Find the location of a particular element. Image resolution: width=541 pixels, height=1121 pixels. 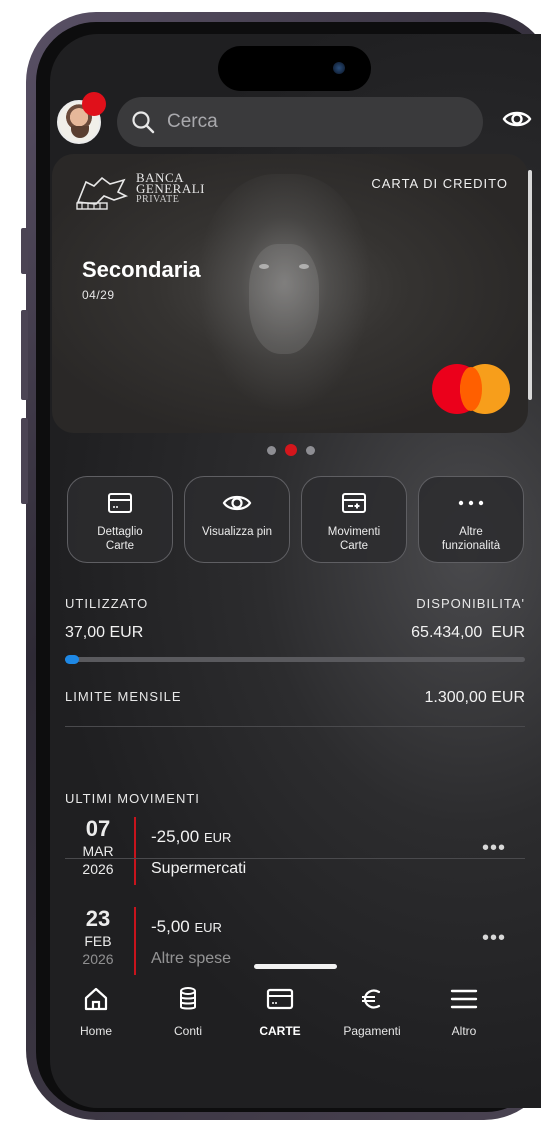

tab-carte: CARTE is located at coordinates (280, 1013).